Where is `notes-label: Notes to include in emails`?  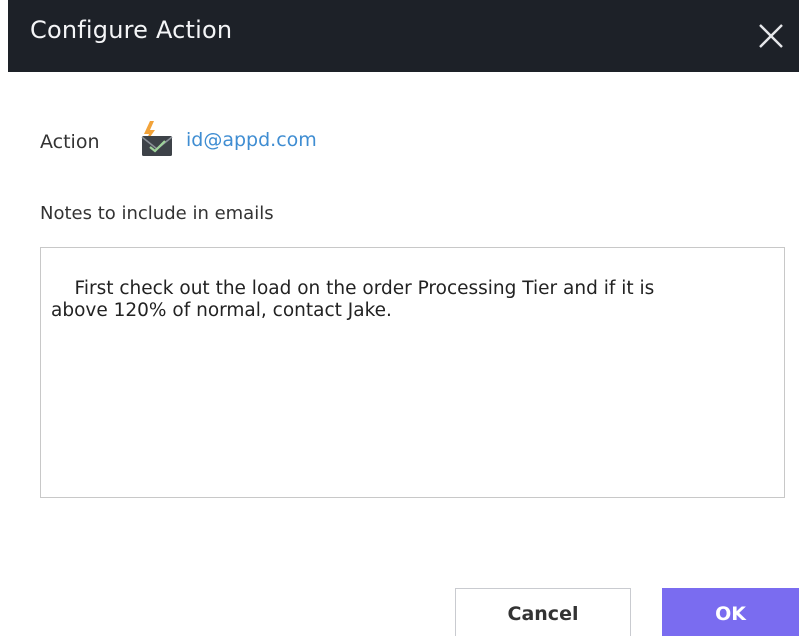
notes-label: Notes to include in emails is located at coordinates (157, 213).